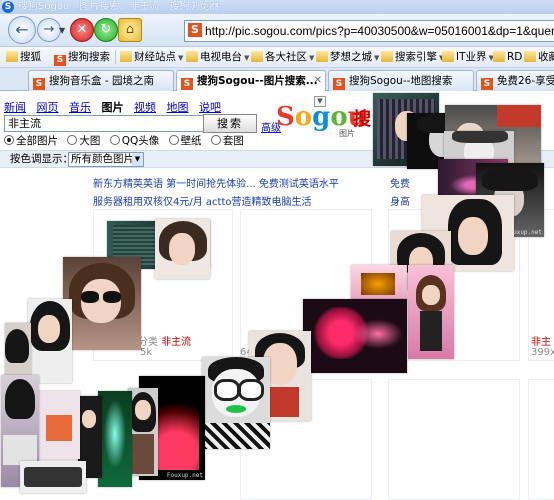 This screenshot has height=500, width=554. I want to click on image-type-filters: 全部图片 大图 QQ头像 壁纸 套图, so click(127, 140).